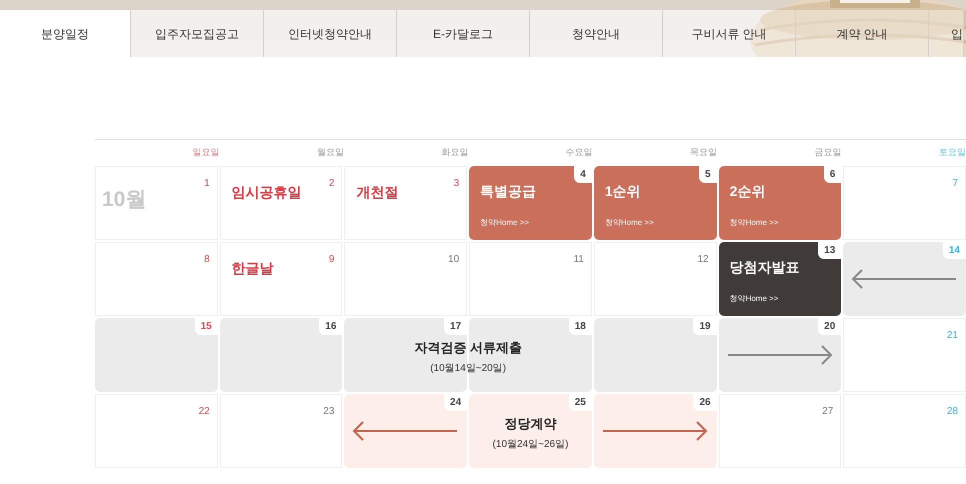 The image size is (966, 484). I want to click on period-title: 자격검증 서류제출, so click(468, 348).